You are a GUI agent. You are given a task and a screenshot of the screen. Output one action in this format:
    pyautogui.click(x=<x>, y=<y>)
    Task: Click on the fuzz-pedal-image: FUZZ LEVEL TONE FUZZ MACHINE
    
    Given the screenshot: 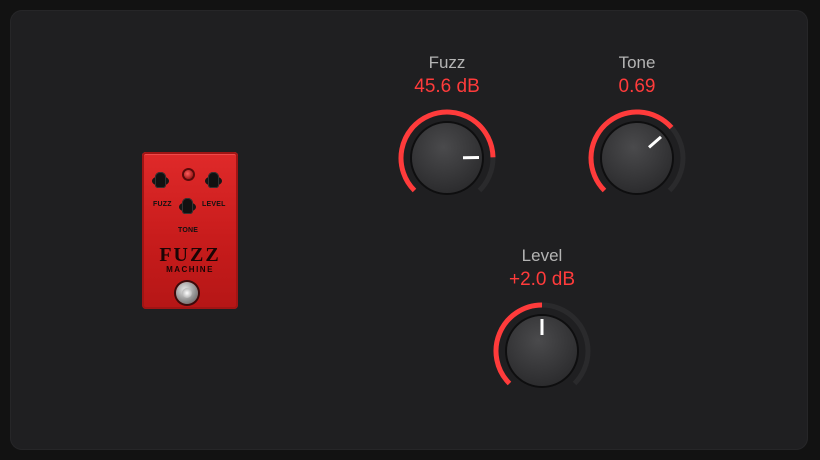 What is the action you would take?
    pyautogui.click(x=190, y=230)
    